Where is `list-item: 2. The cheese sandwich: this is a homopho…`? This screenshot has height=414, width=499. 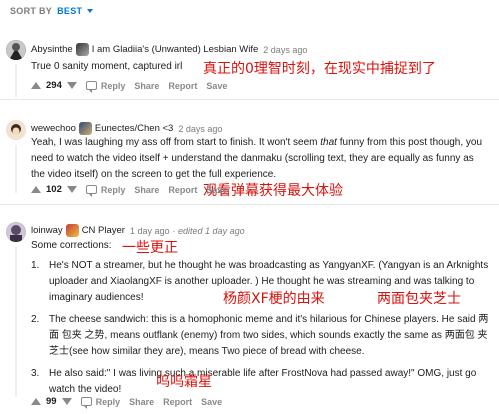
list-item: 2. The cheese sandwich: this is a homopho… is located at coordinates (260, 336).